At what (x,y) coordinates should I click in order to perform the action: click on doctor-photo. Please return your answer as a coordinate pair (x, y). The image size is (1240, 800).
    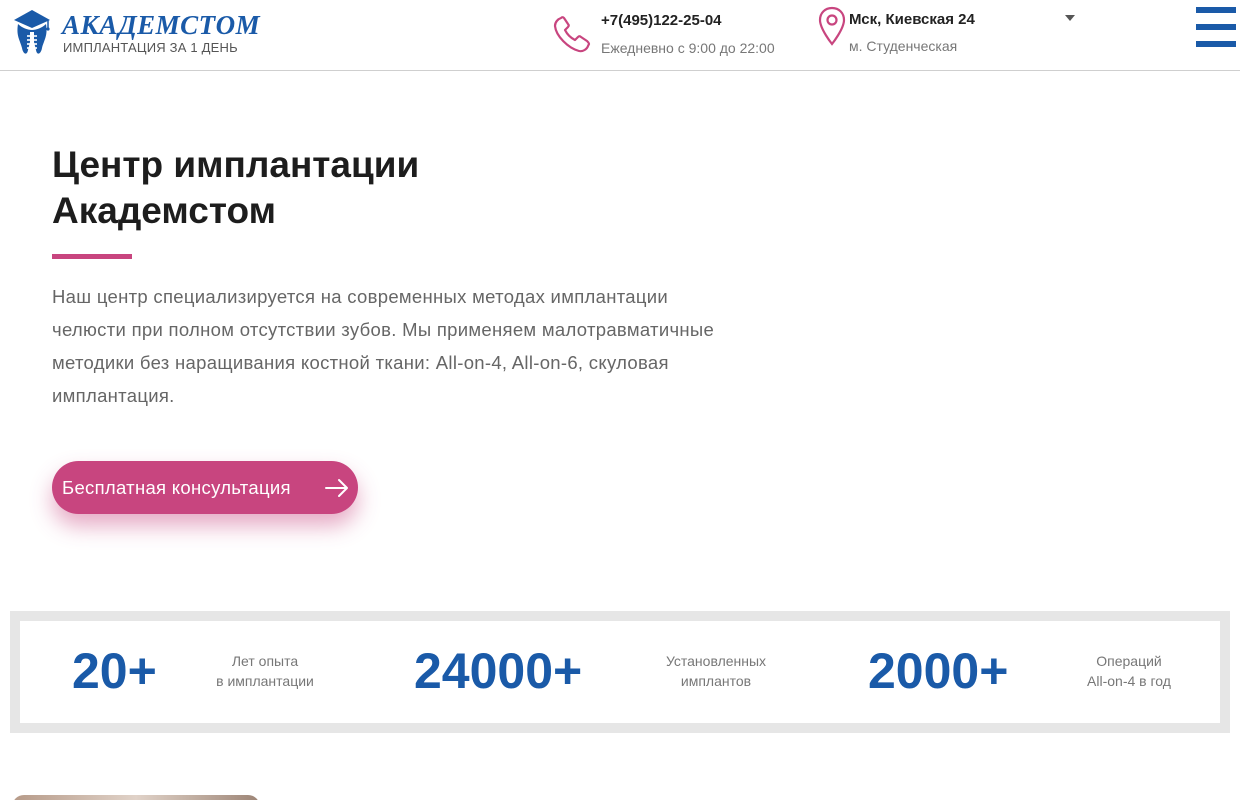
    Looking at the image, I should click on (136, 797).